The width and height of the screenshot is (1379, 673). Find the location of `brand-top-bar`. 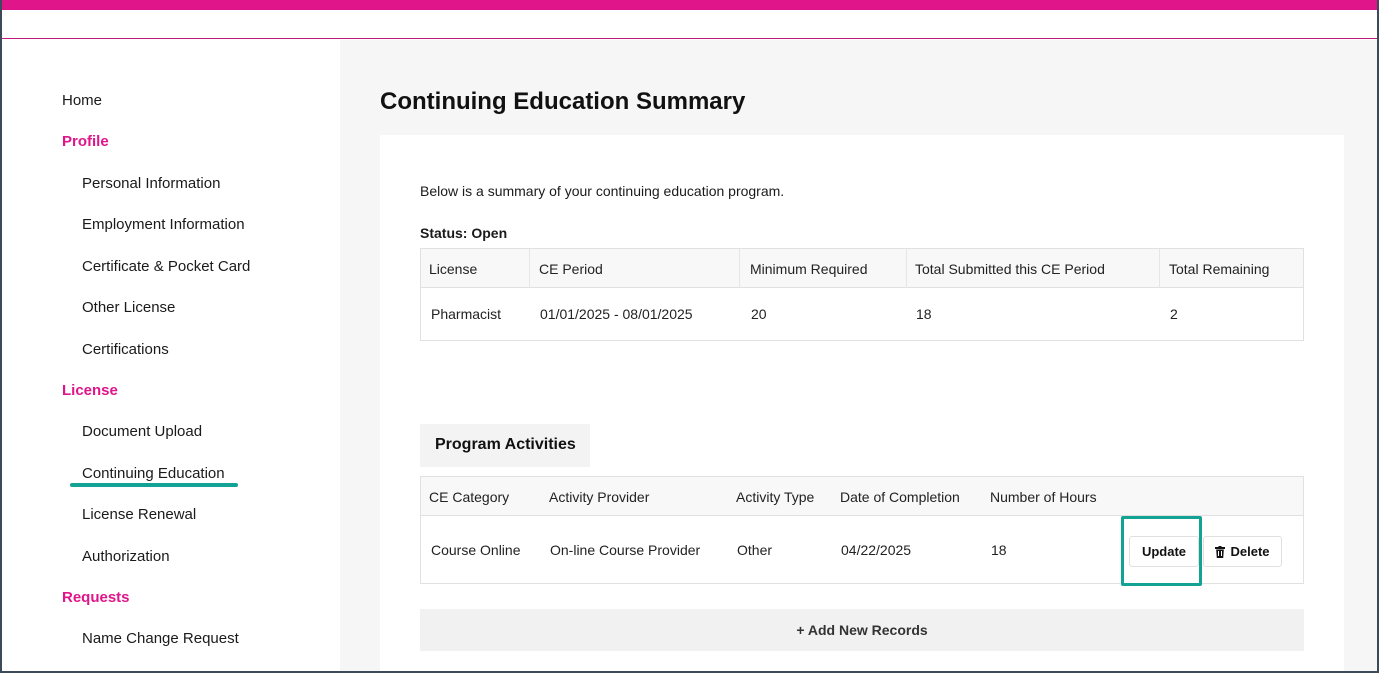

brand-top-bar is located at coordinates (689, 5).